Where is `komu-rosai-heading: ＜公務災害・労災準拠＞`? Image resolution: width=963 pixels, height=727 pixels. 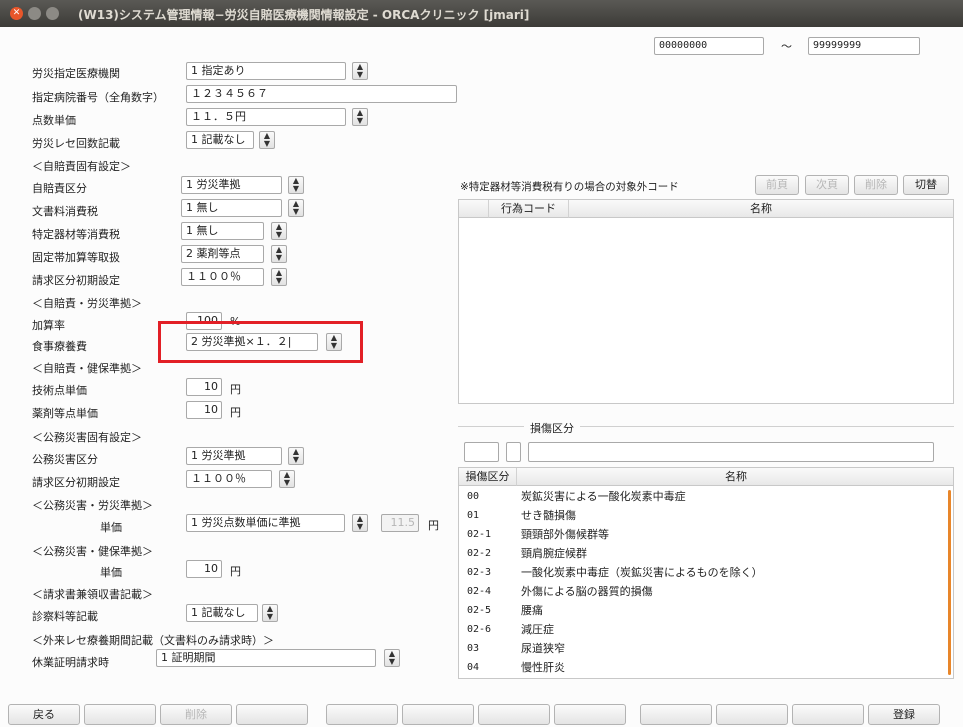 komu-rosai-heading: ＜公務災害・労災準拠＞ is located at coordinates (92, 505).